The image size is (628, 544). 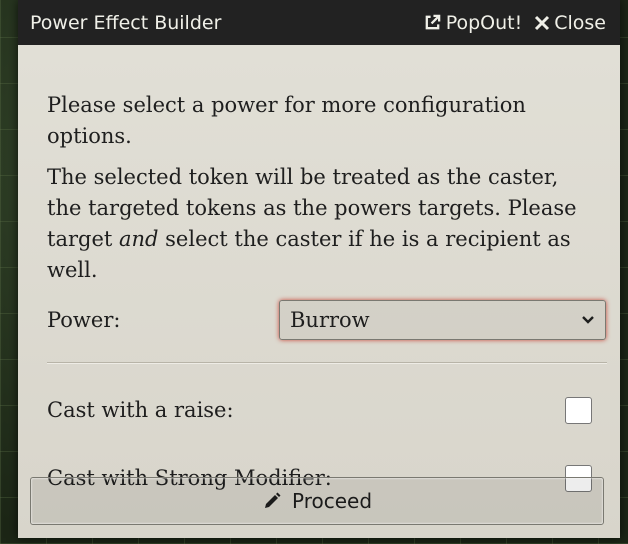 I want to click on power-row: Power: Burrow, so click(x=326, y=320).